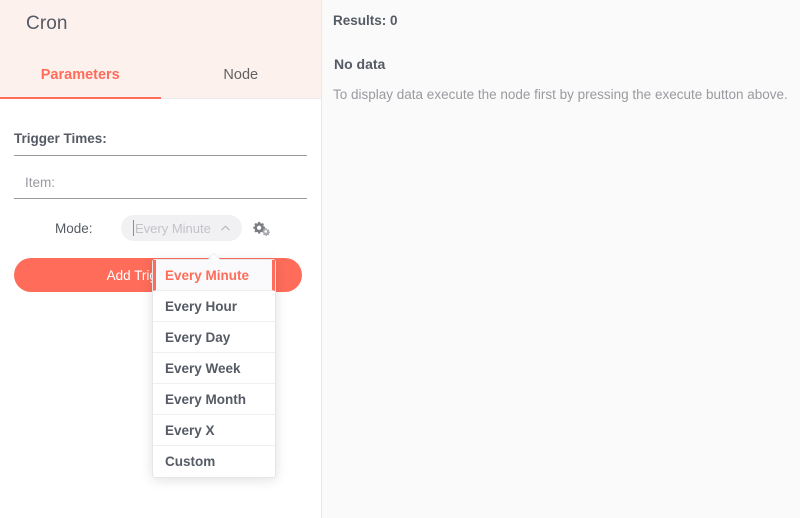 The width and height of the screenshot is (800, 518). What do you see at coordinates (214, 399) in the screenshot?
I see `dropdown-option-every-month: Every Month` at bounding box center [214, 399].